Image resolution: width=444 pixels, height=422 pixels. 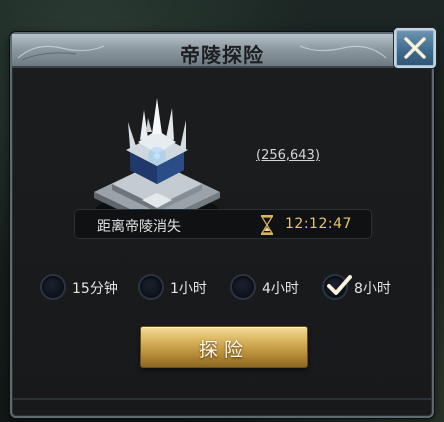 What do you see at coordinates (288, 155) in the screenshot?
I see `coordinates-link: (256,643)` at bounding box center [288, 155].